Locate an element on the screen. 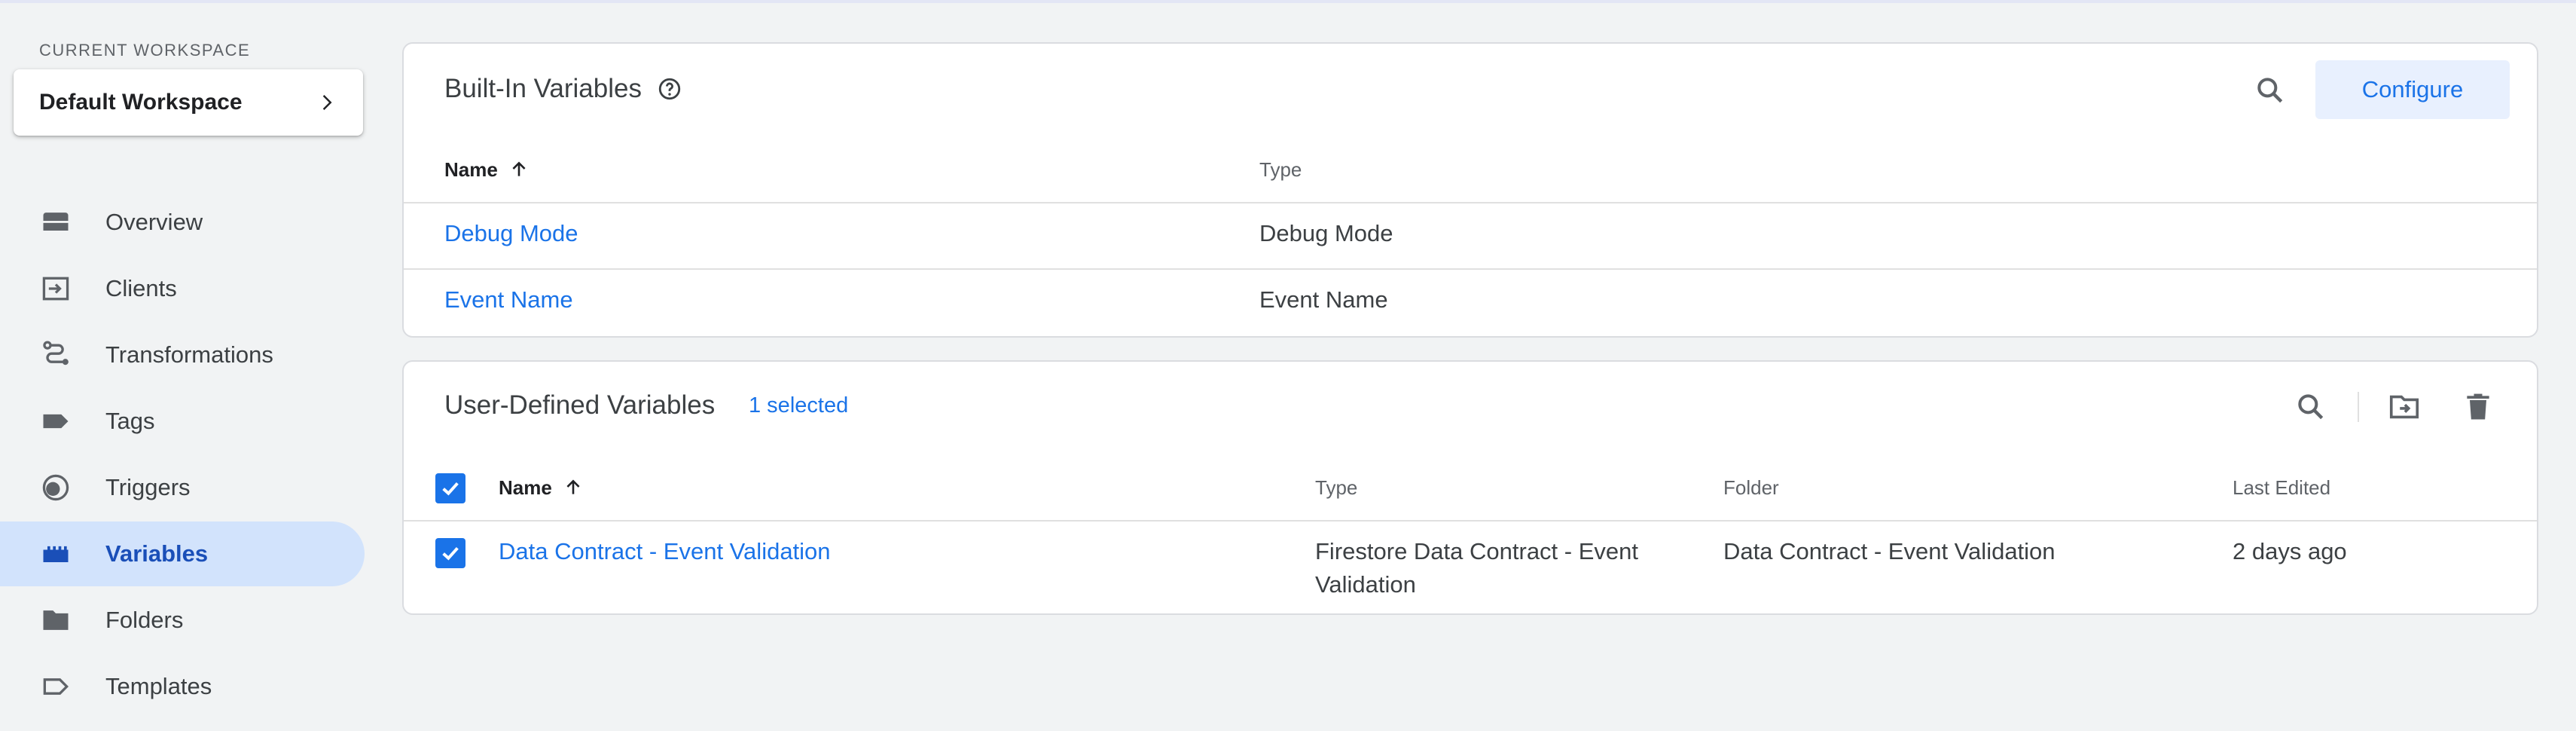 The width and height of the screenshot is (2576, 731). sidebar-item-label: Triggers is located at coordinates (148, 487).